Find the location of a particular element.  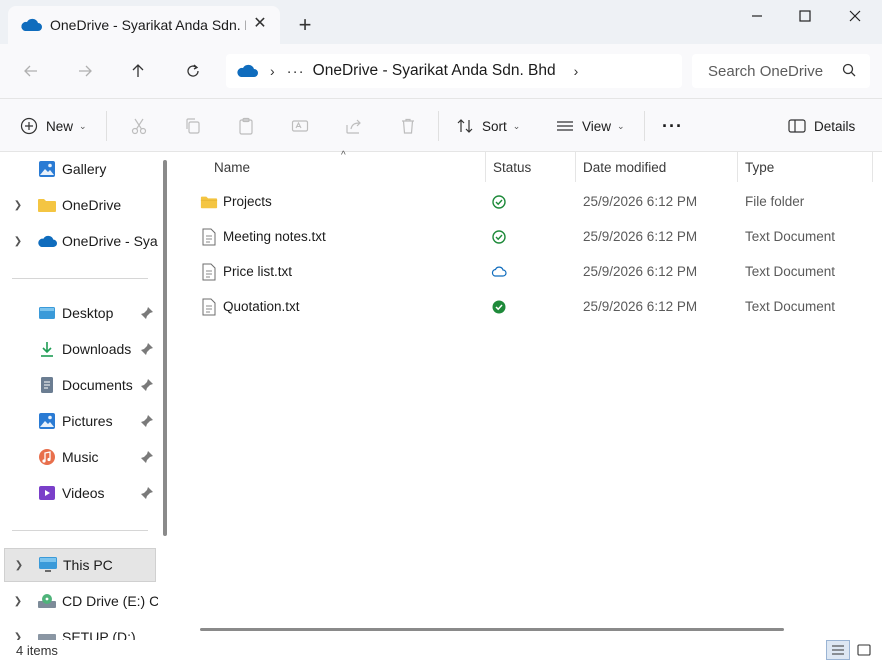

refresh-icon is located at coordinates (193, 70).